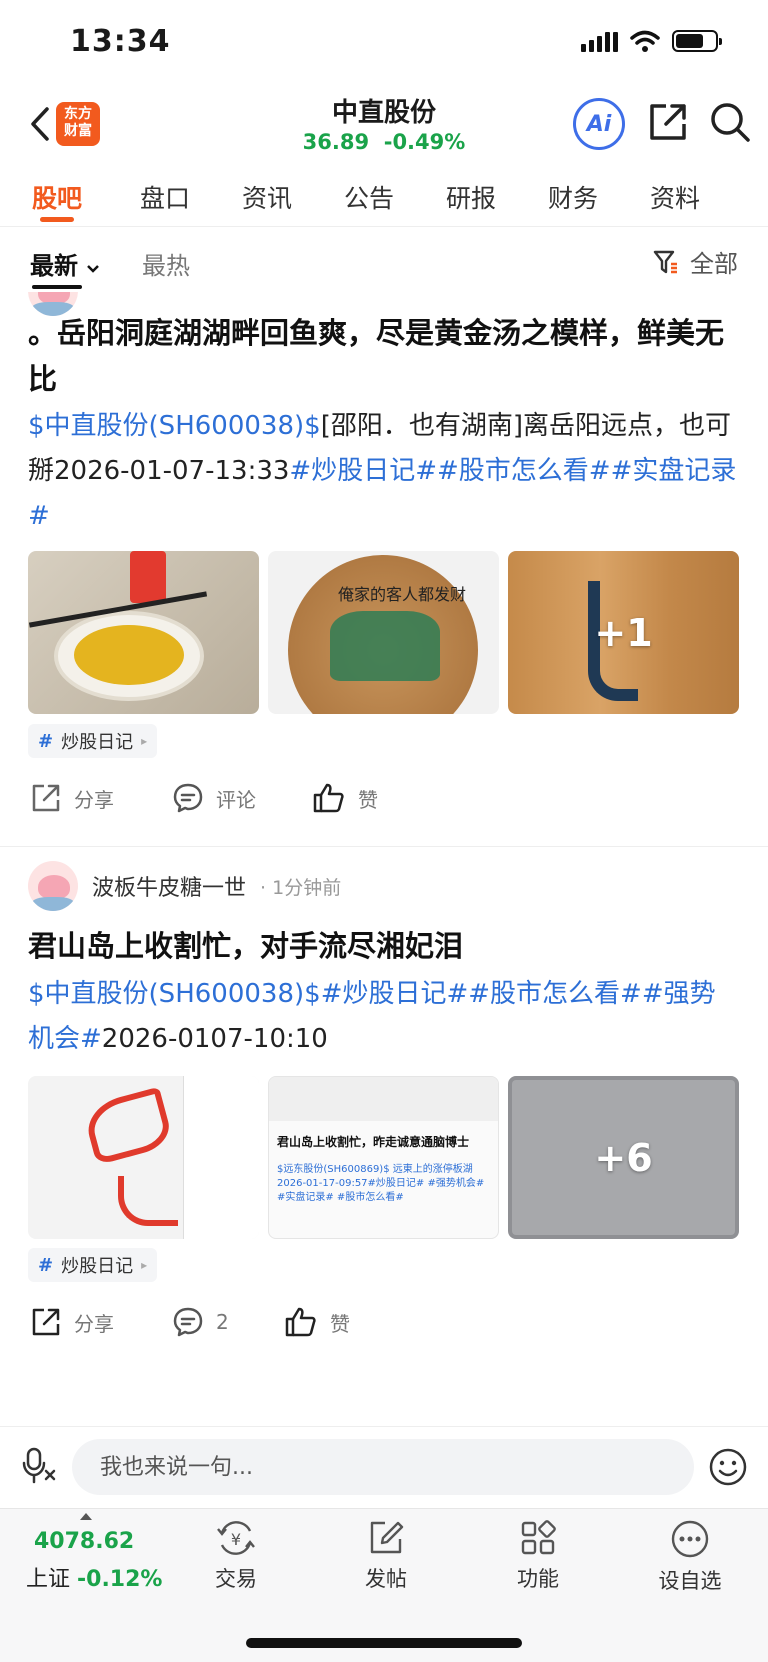  I want to click on nav-add-watchlist: 设自选, so click(690, 1559).